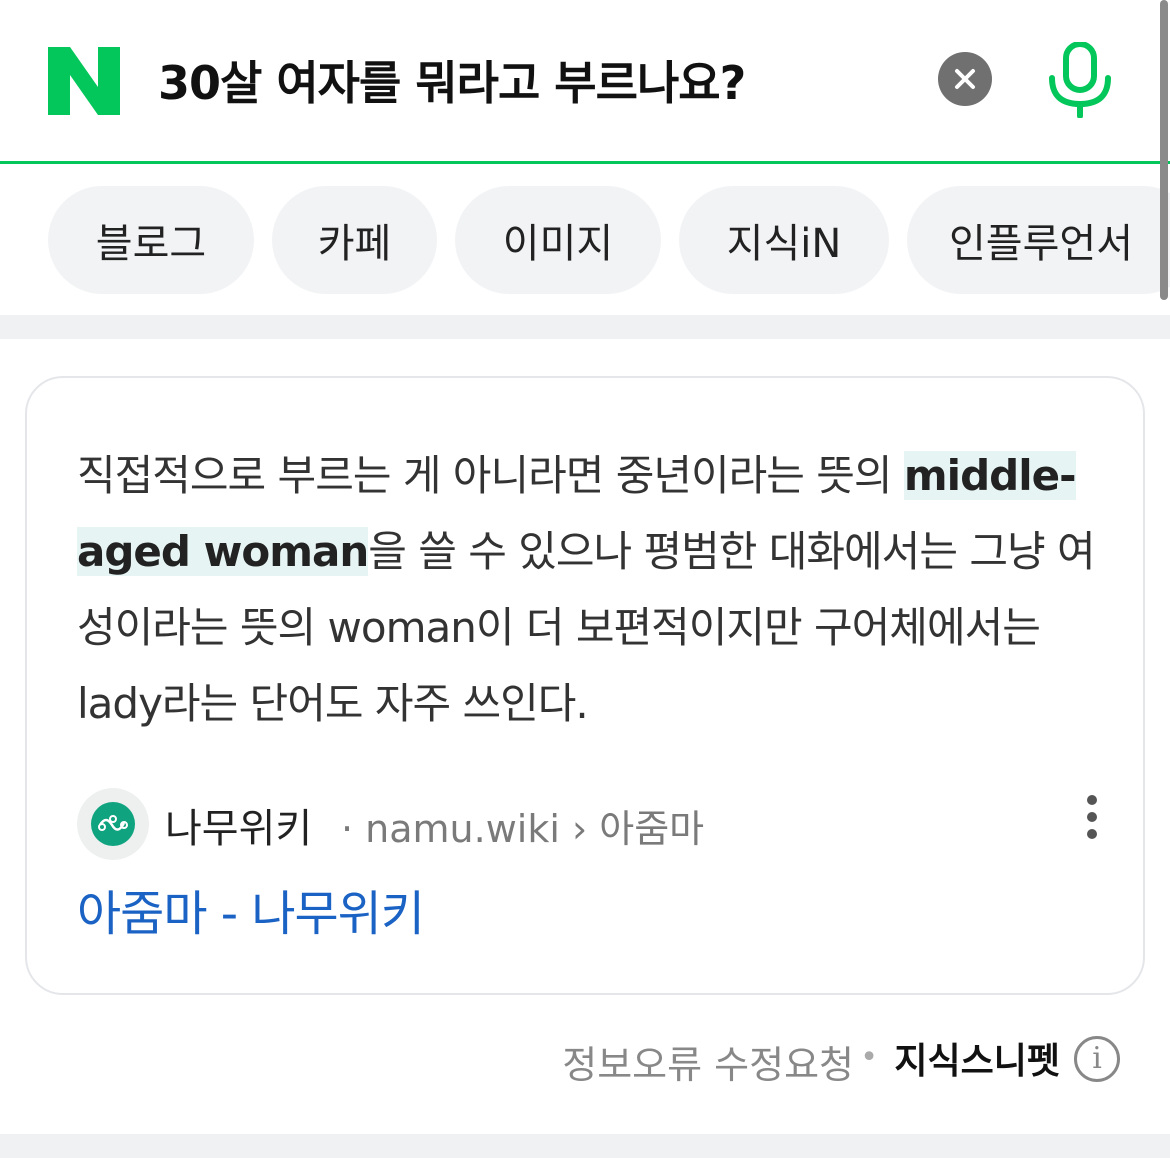 The height and width of the screenshot is (1158, 1170). Describe the element at coordinates (238, 825) in the screenshot. I see `source-name: 나무위키` at that location.